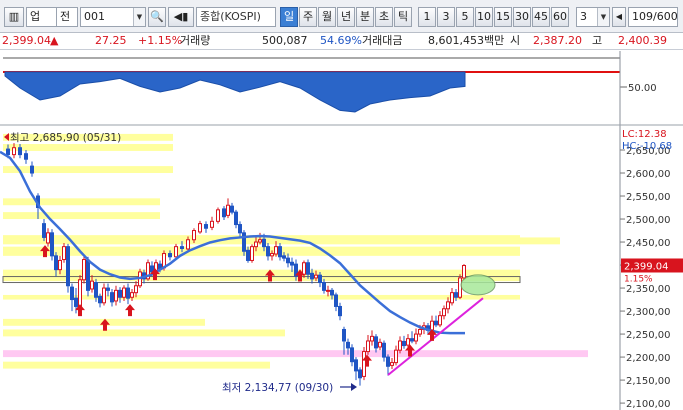  I want to click on indicator-label: 50.00, so click(642, 88).